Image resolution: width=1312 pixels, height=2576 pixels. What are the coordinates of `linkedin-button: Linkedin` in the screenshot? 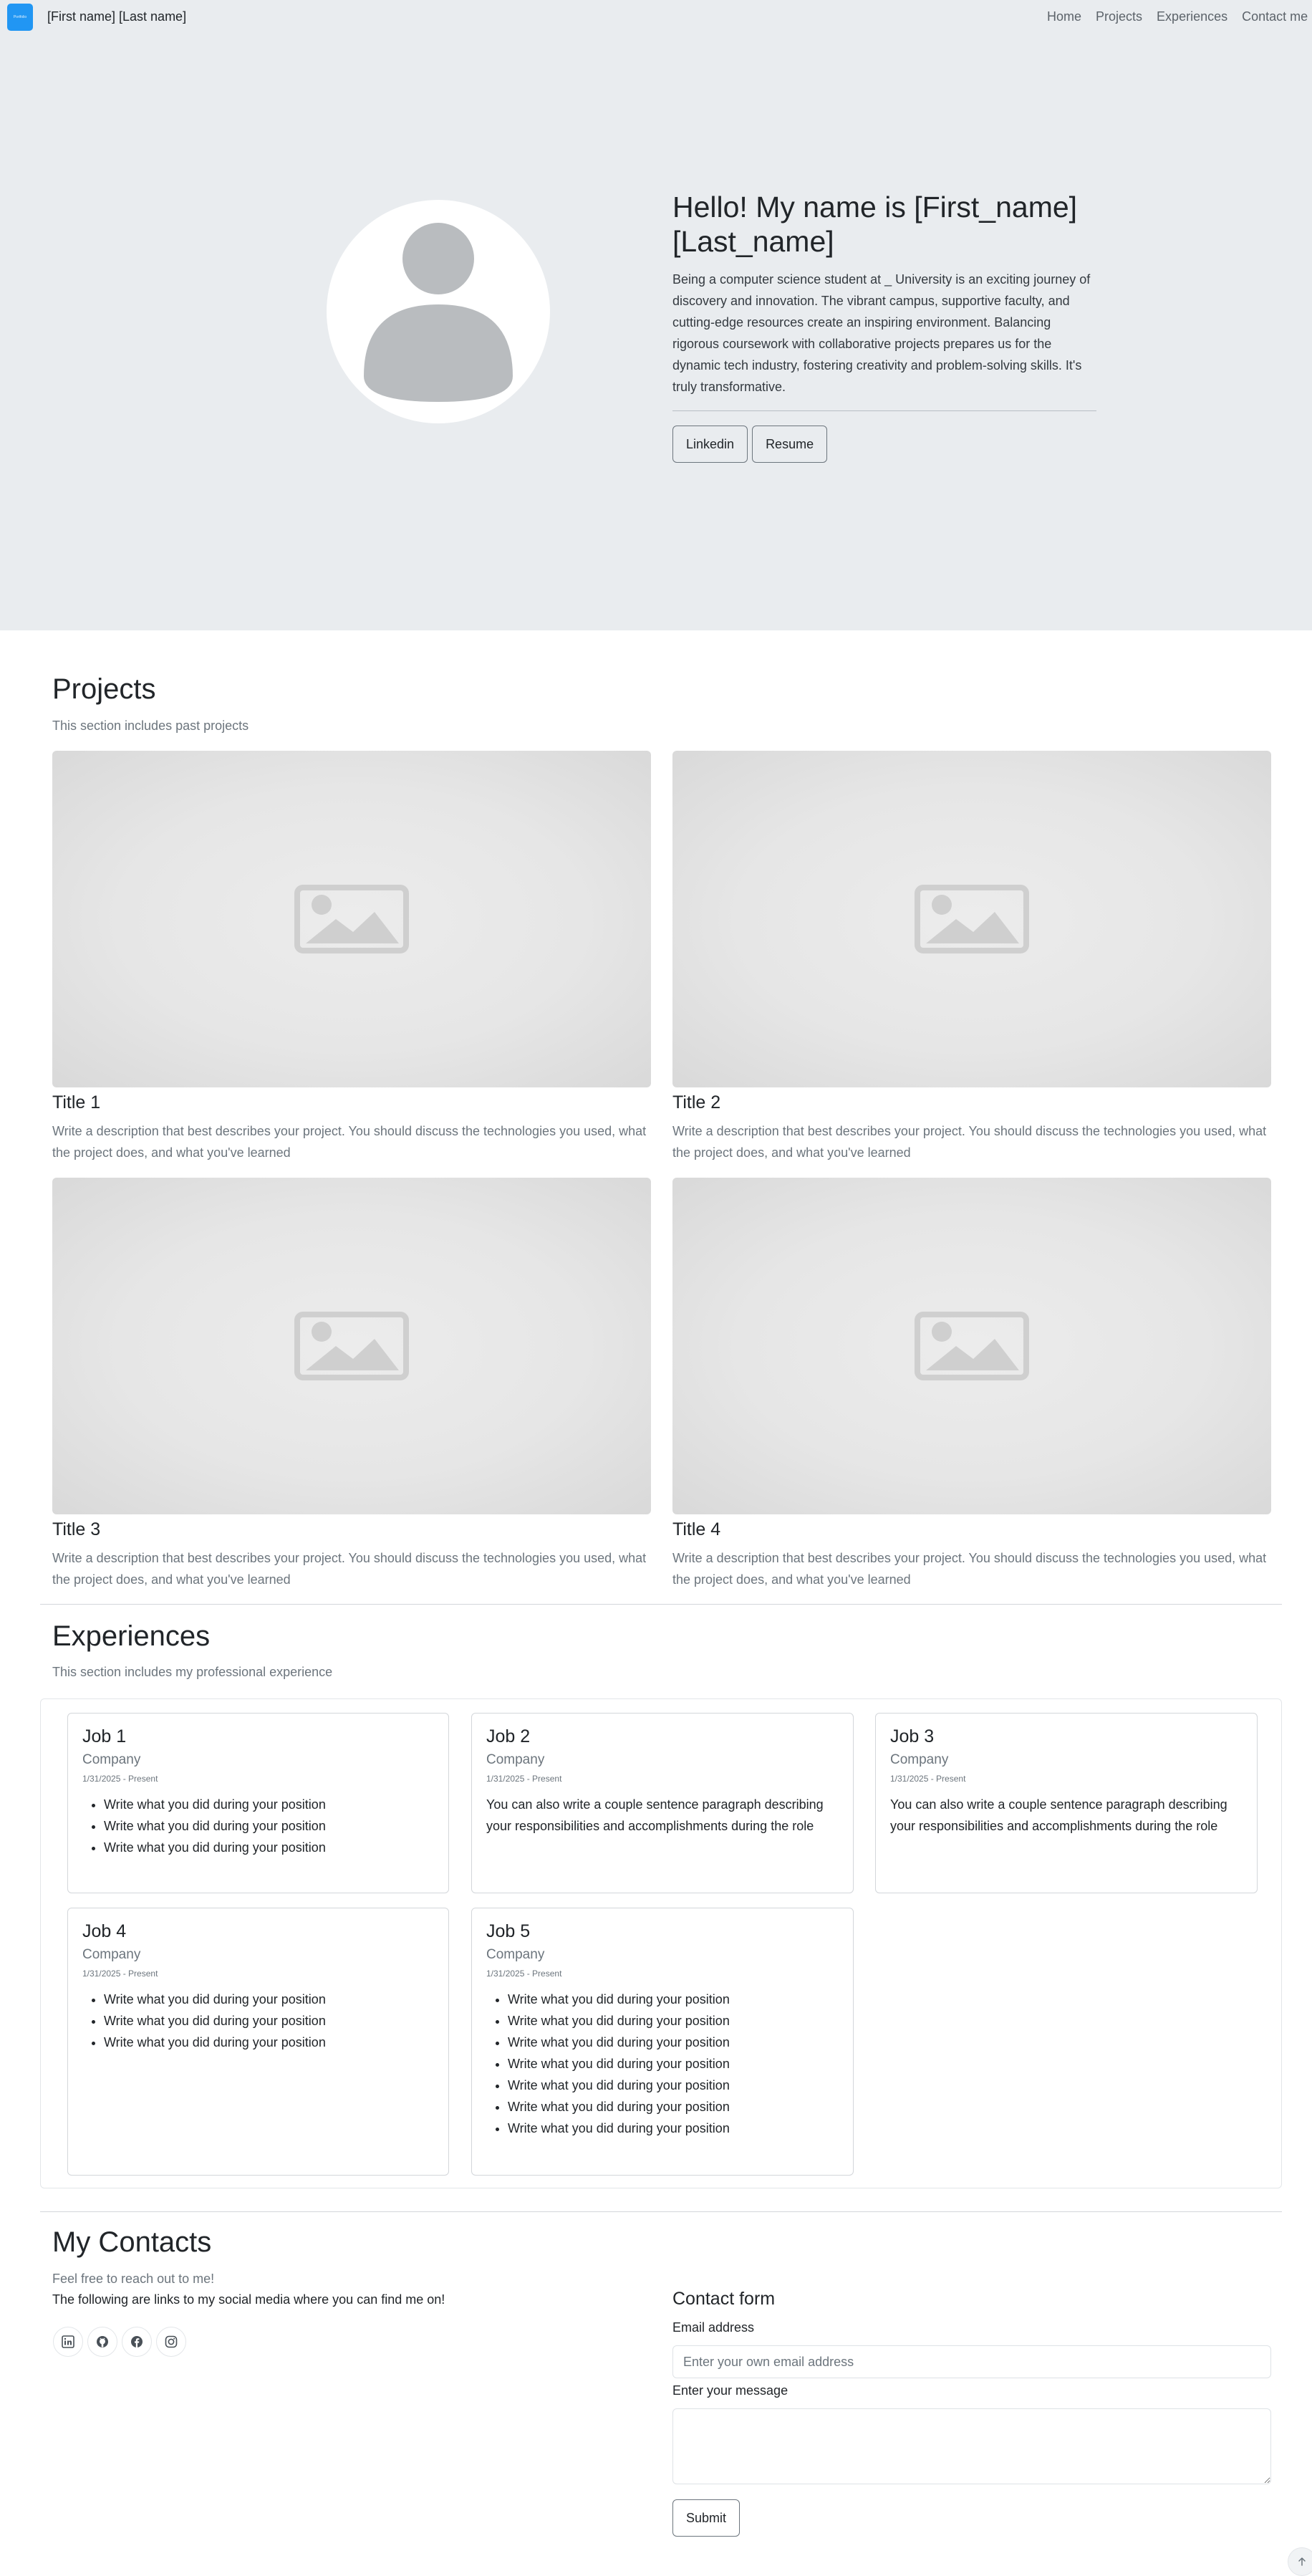 It's located at (710, 445).